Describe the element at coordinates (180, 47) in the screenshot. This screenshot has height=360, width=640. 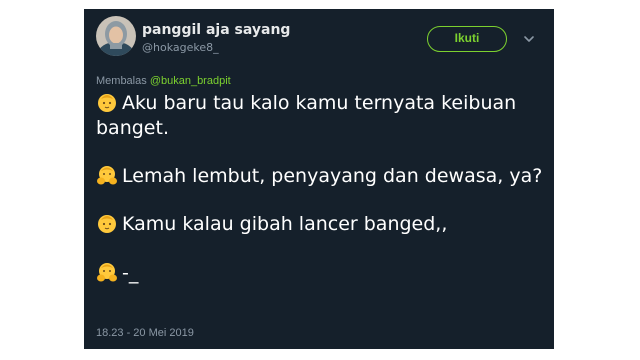
I see `user-handle: @hokageke8_` at that location.